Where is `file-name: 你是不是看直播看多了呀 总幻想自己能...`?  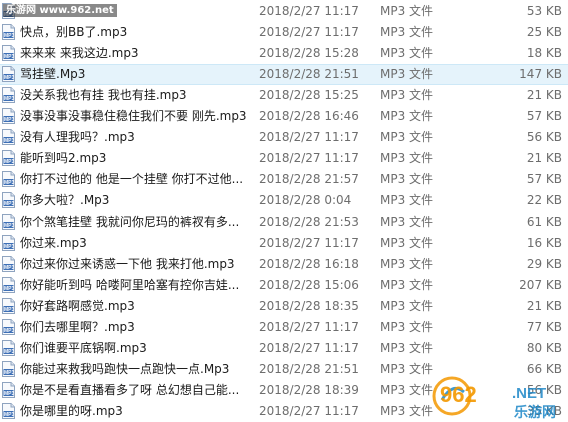 file-name: 你是不是看直播看多了呀 总幻想自己能... is located at coordinates (136, 390).